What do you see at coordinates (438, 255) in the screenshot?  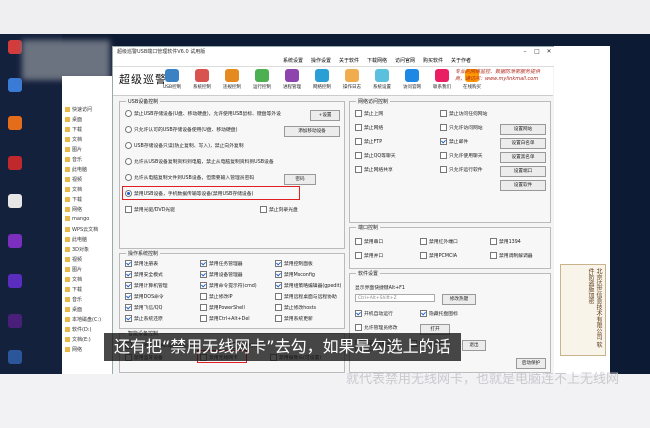 I see `port-option: 禁用PCMCIA` at bounding box center [438, 255].